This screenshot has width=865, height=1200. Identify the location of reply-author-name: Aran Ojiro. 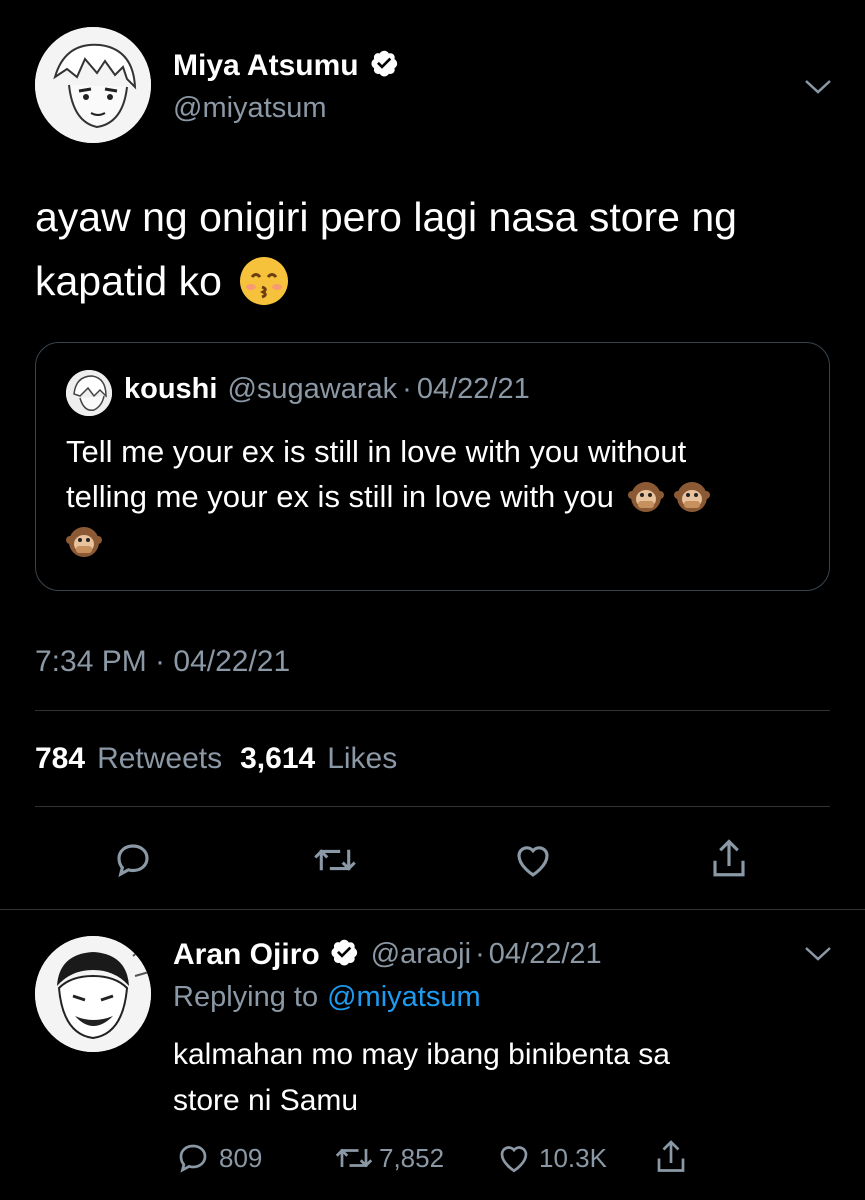
(246, 955).